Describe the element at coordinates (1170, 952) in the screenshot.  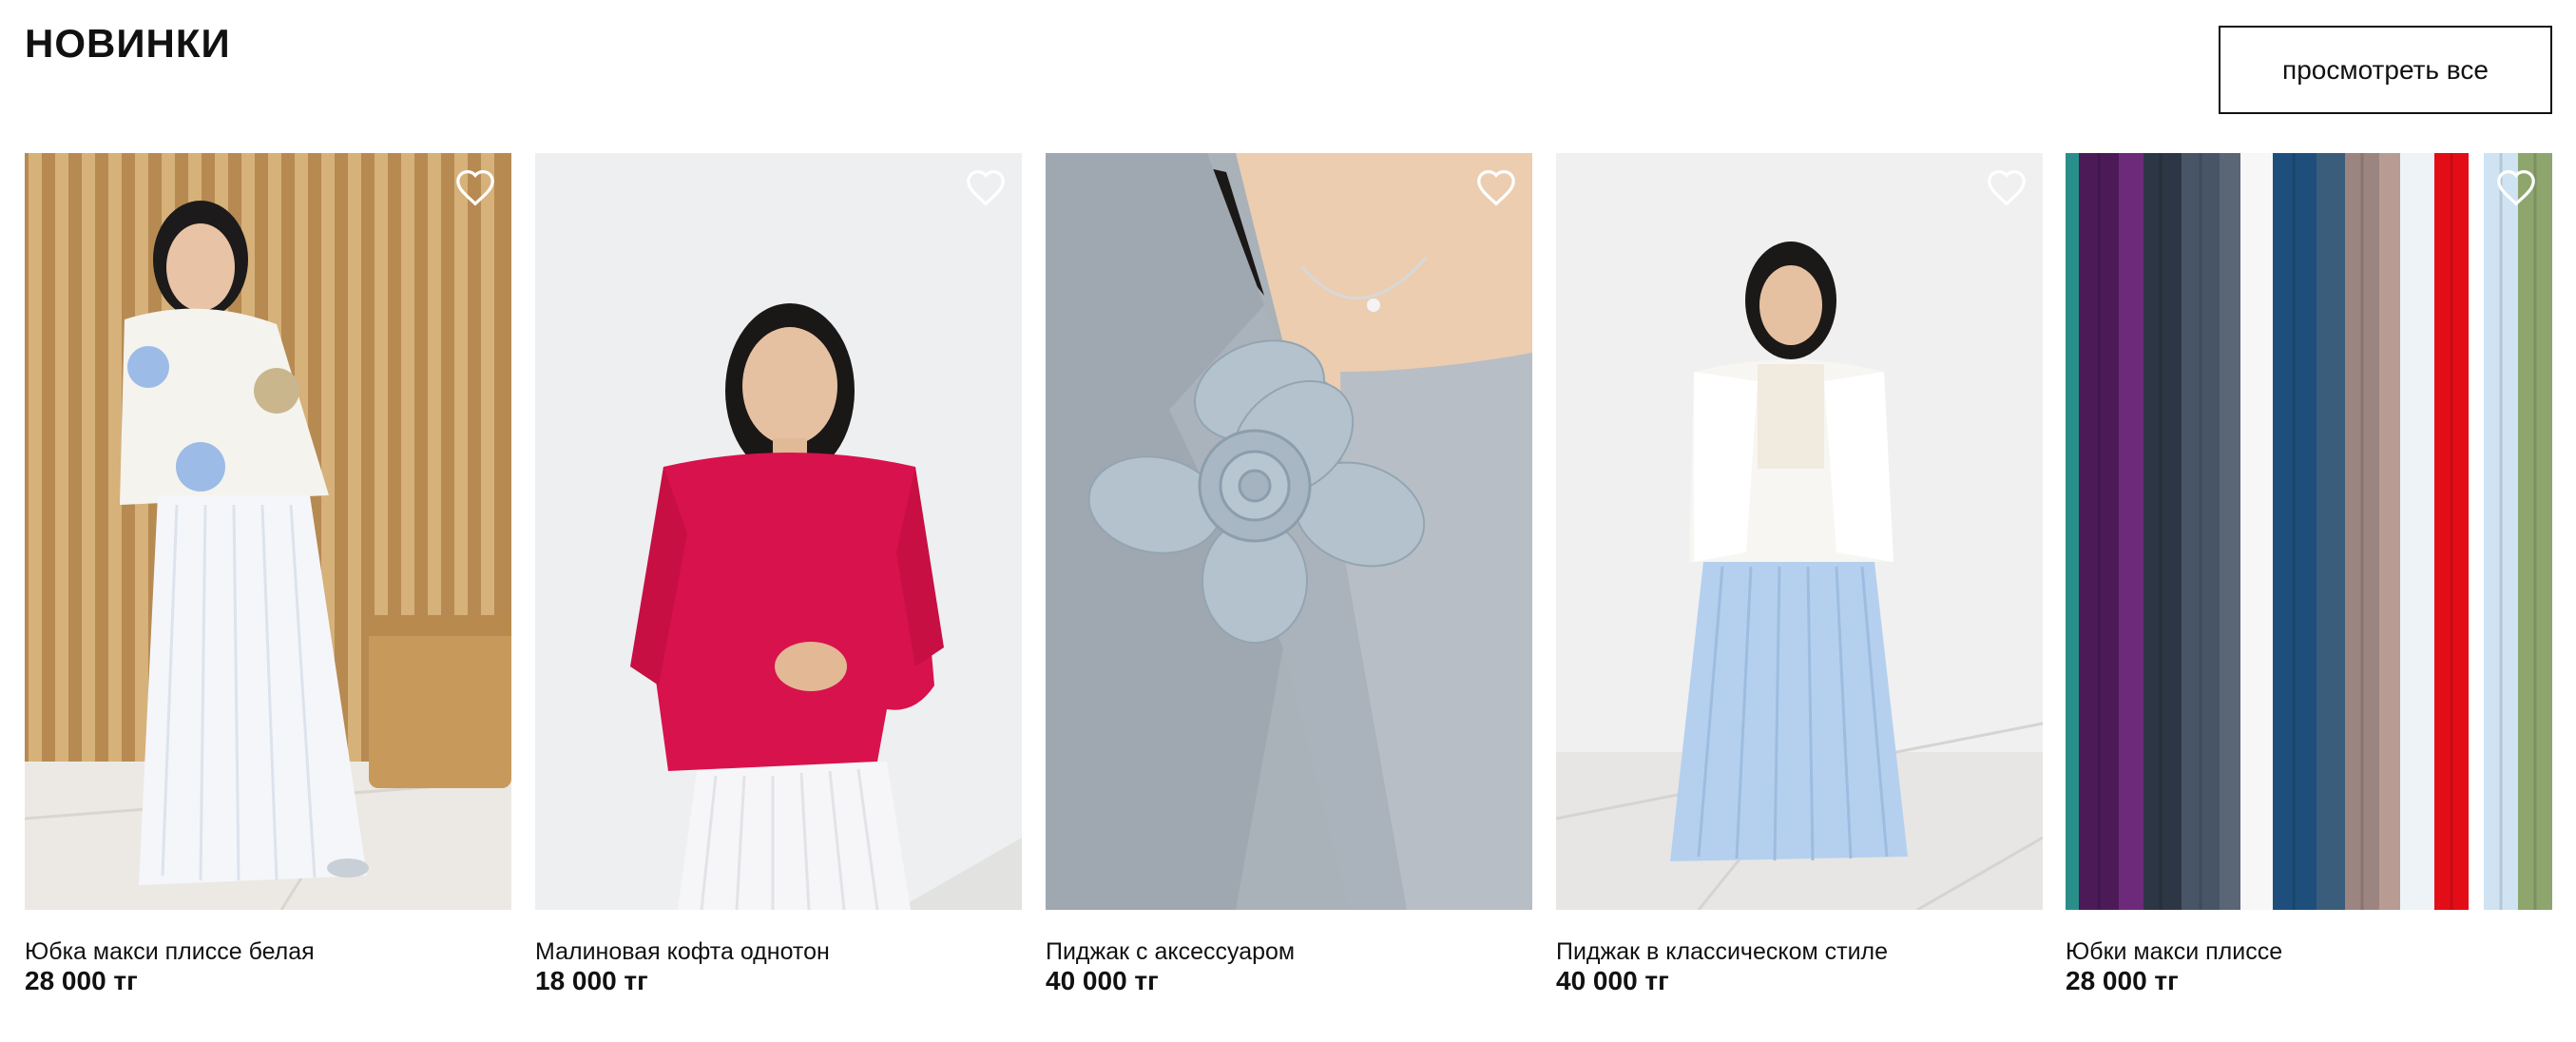
I see `product-name: Пиджак с аксессуаром` at that location.